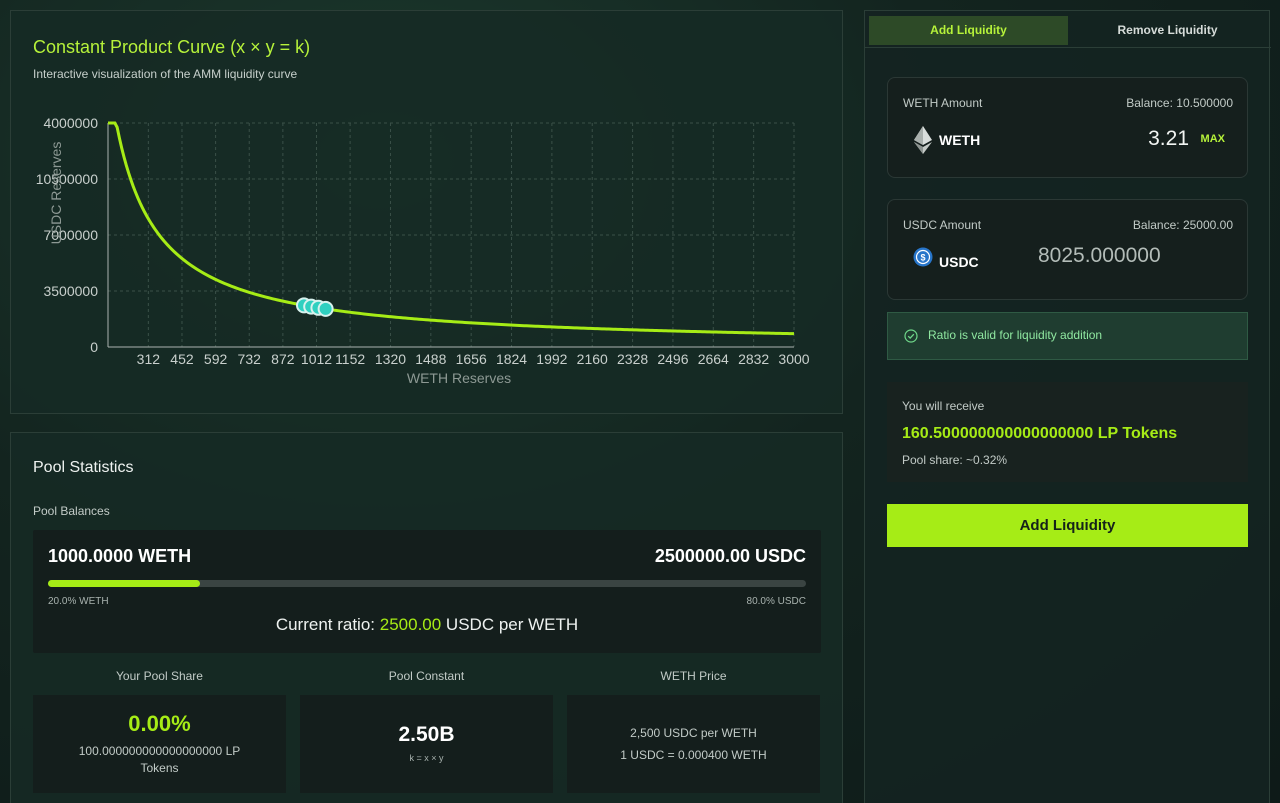 This screenshot has height=803, width=1280. I want to click on y-tick-label: 10500000, so click(67, 179).